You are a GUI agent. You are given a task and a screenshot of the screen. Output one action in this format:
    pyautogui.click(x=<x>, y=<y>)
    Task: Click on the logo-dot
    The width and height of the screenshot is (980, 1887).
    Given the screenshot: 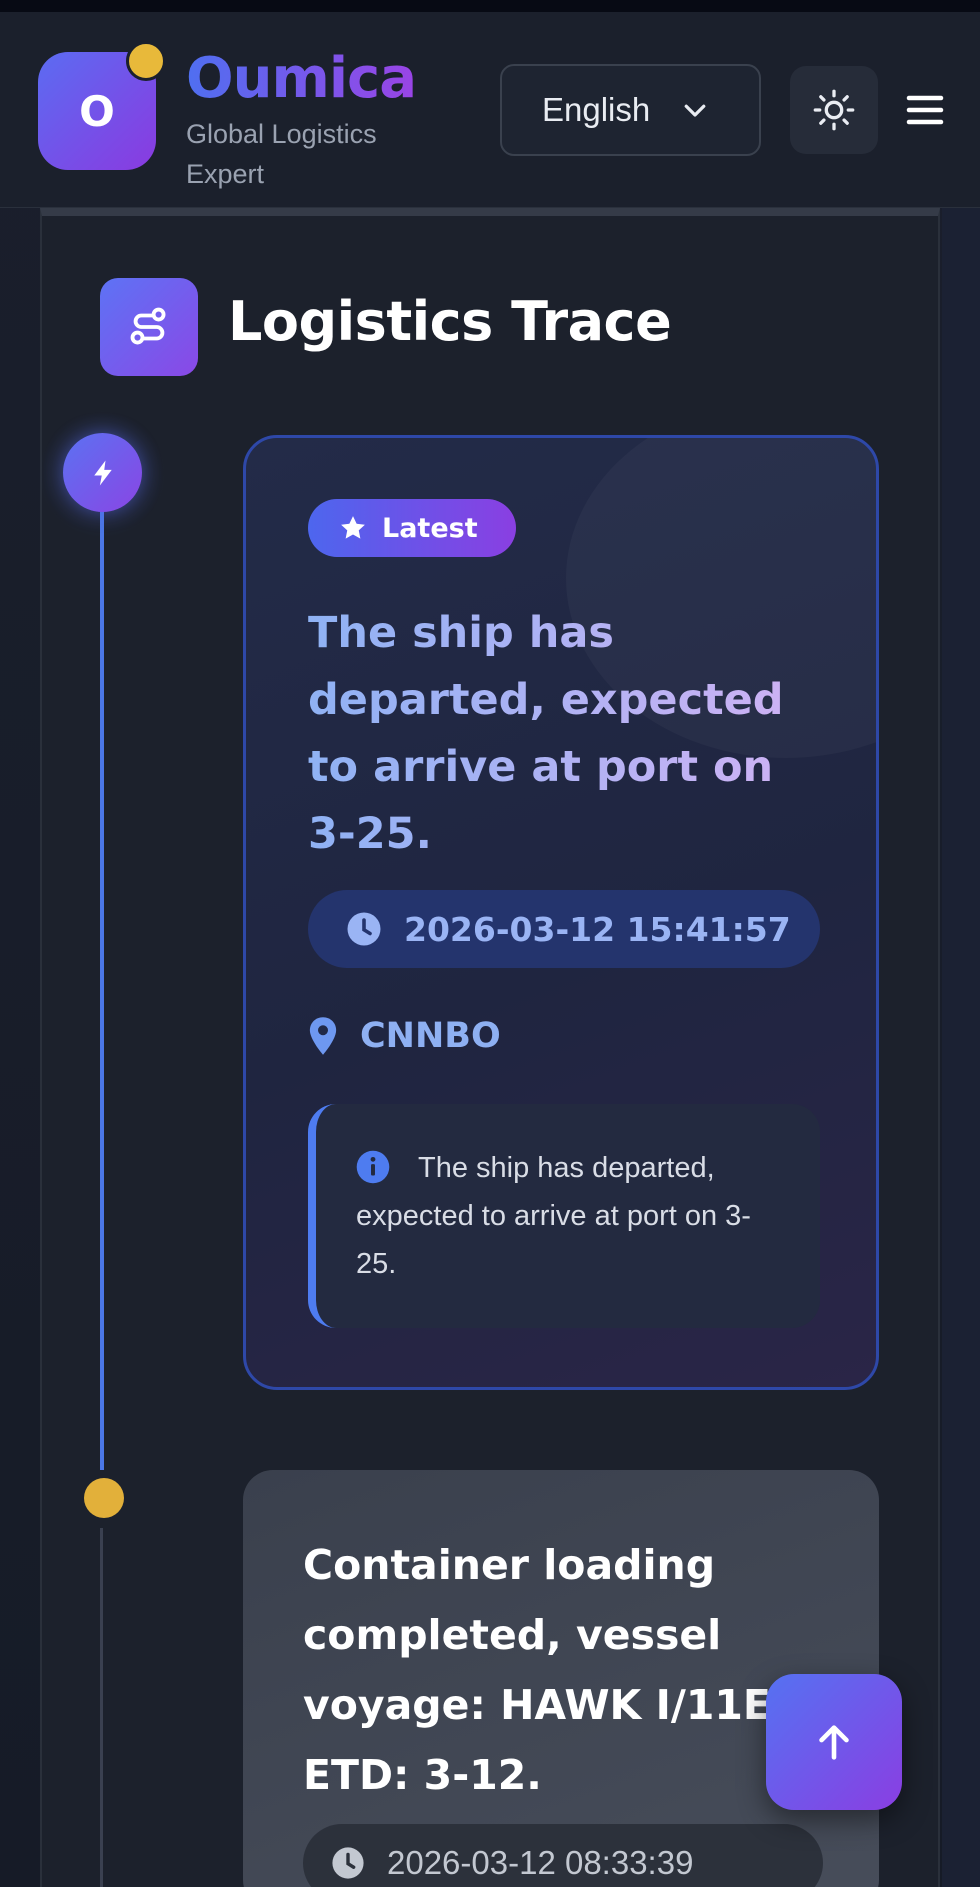 What is the action you would take?
    pyautogui.click(x=146, y=61)
    